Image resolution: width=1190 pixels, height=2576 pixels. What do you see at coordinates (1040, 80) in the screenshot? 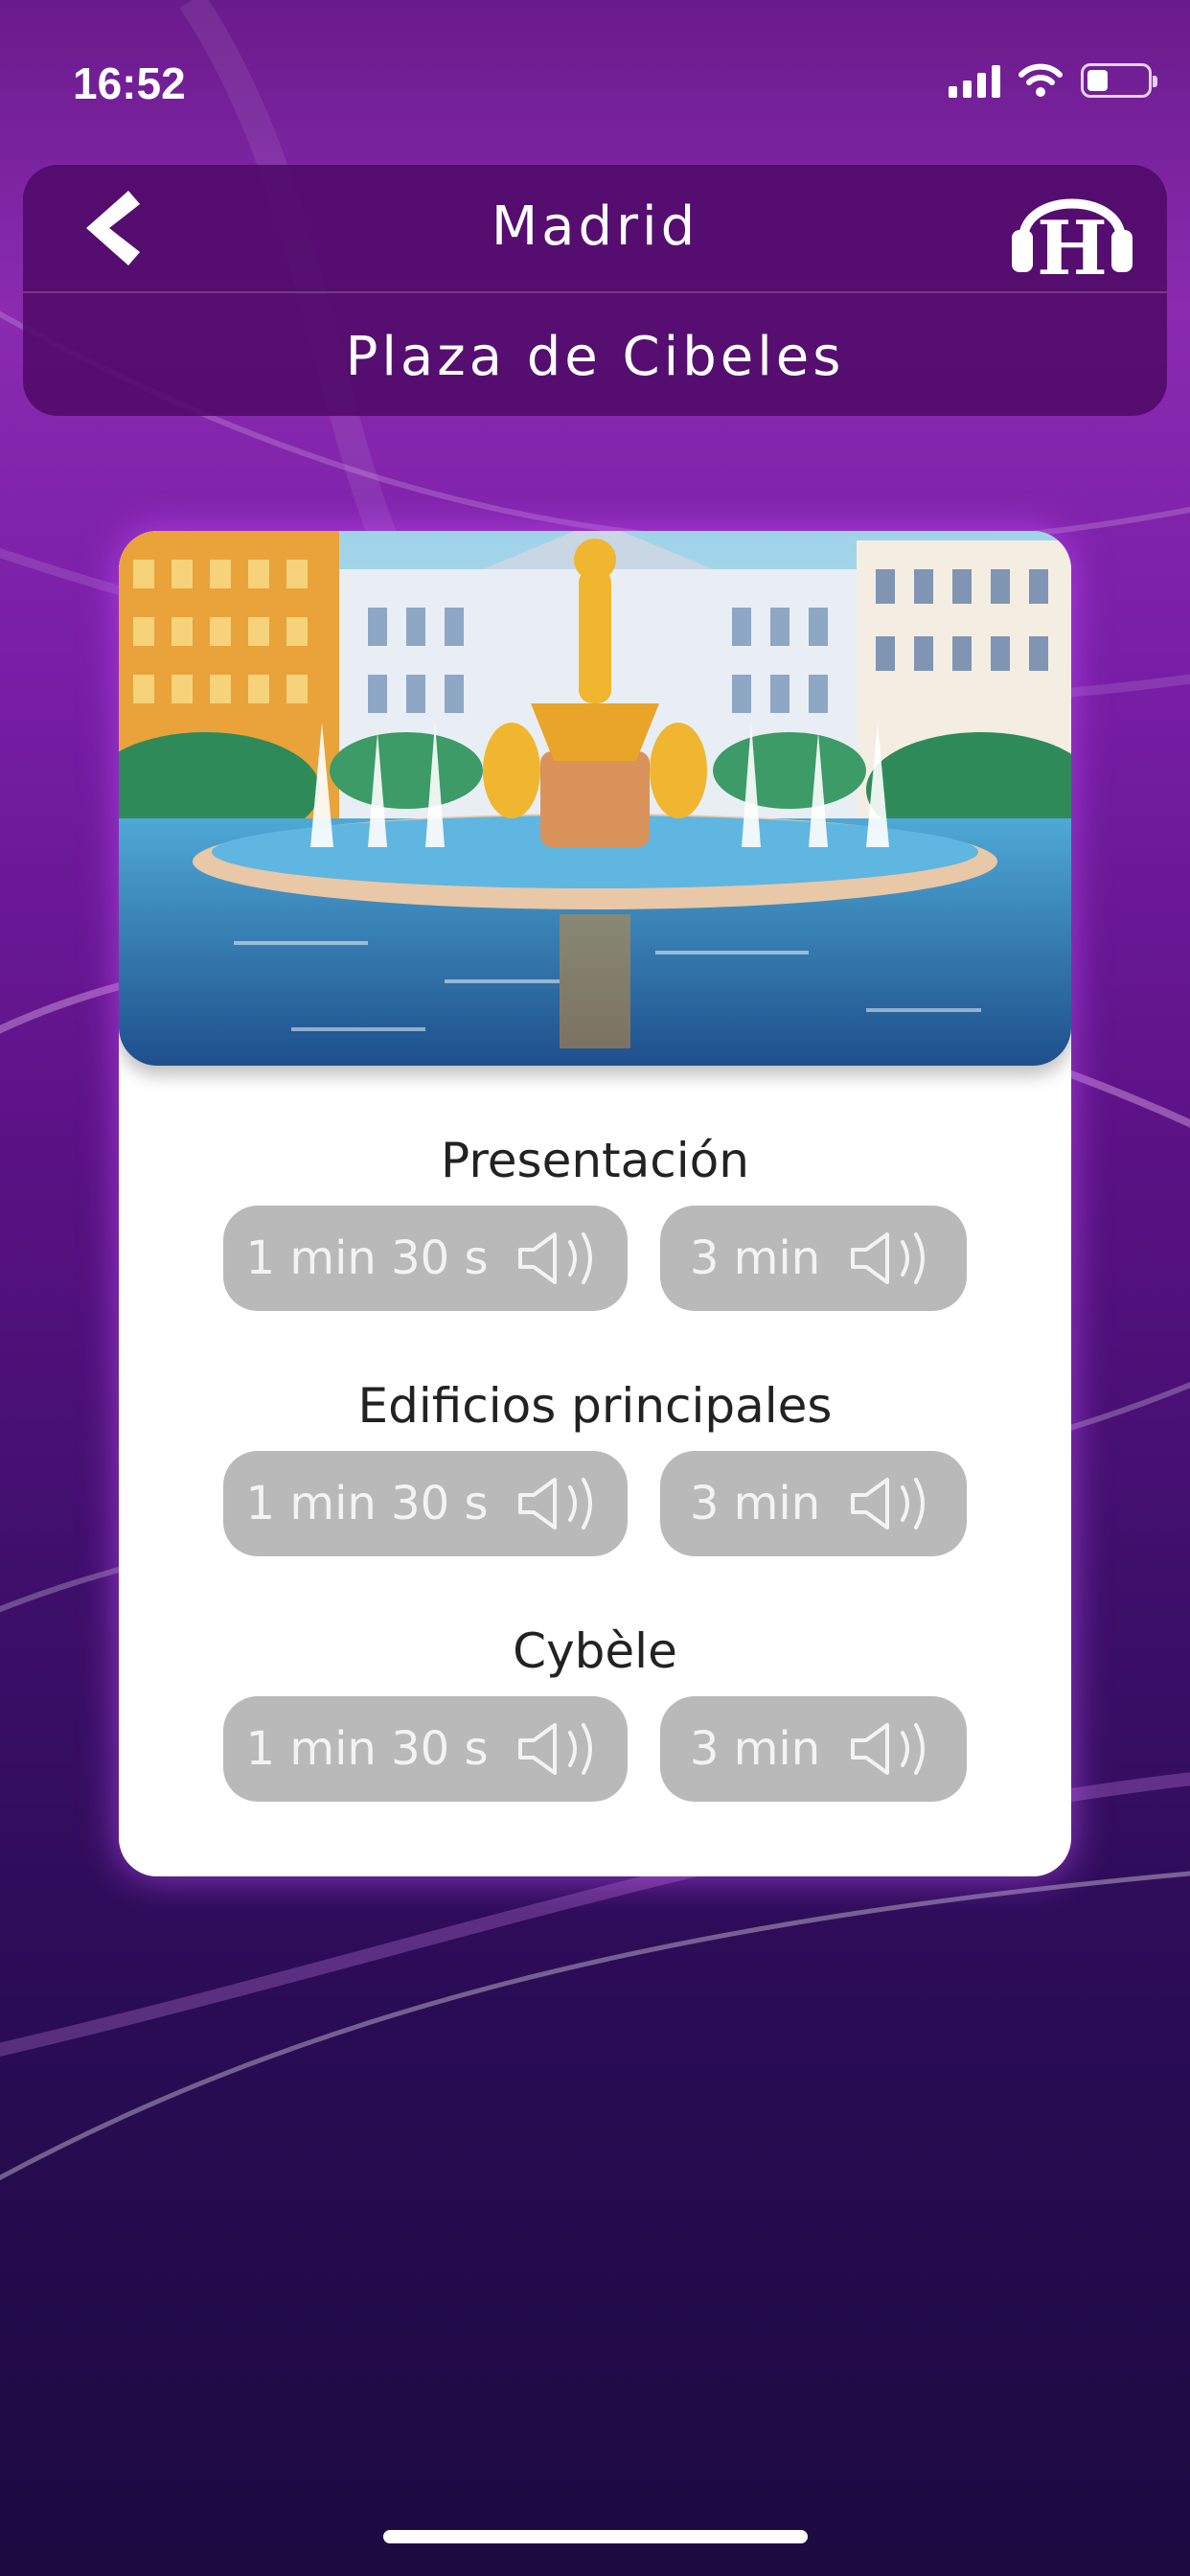
I see `wifi-icon` at bounding box center [1040, 80].